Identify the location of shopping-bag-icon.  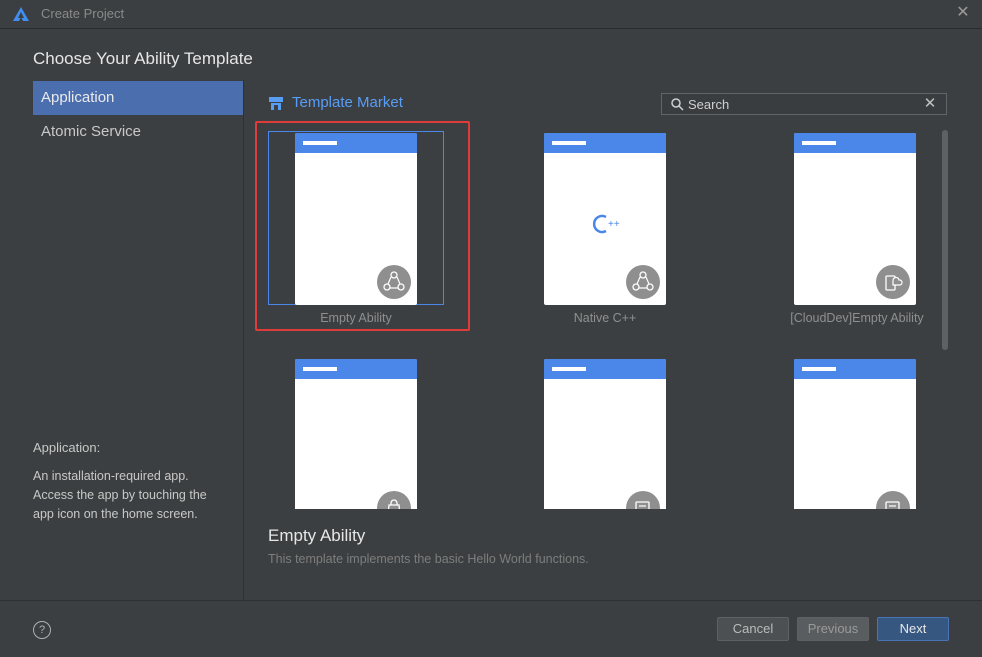
(394, 500).